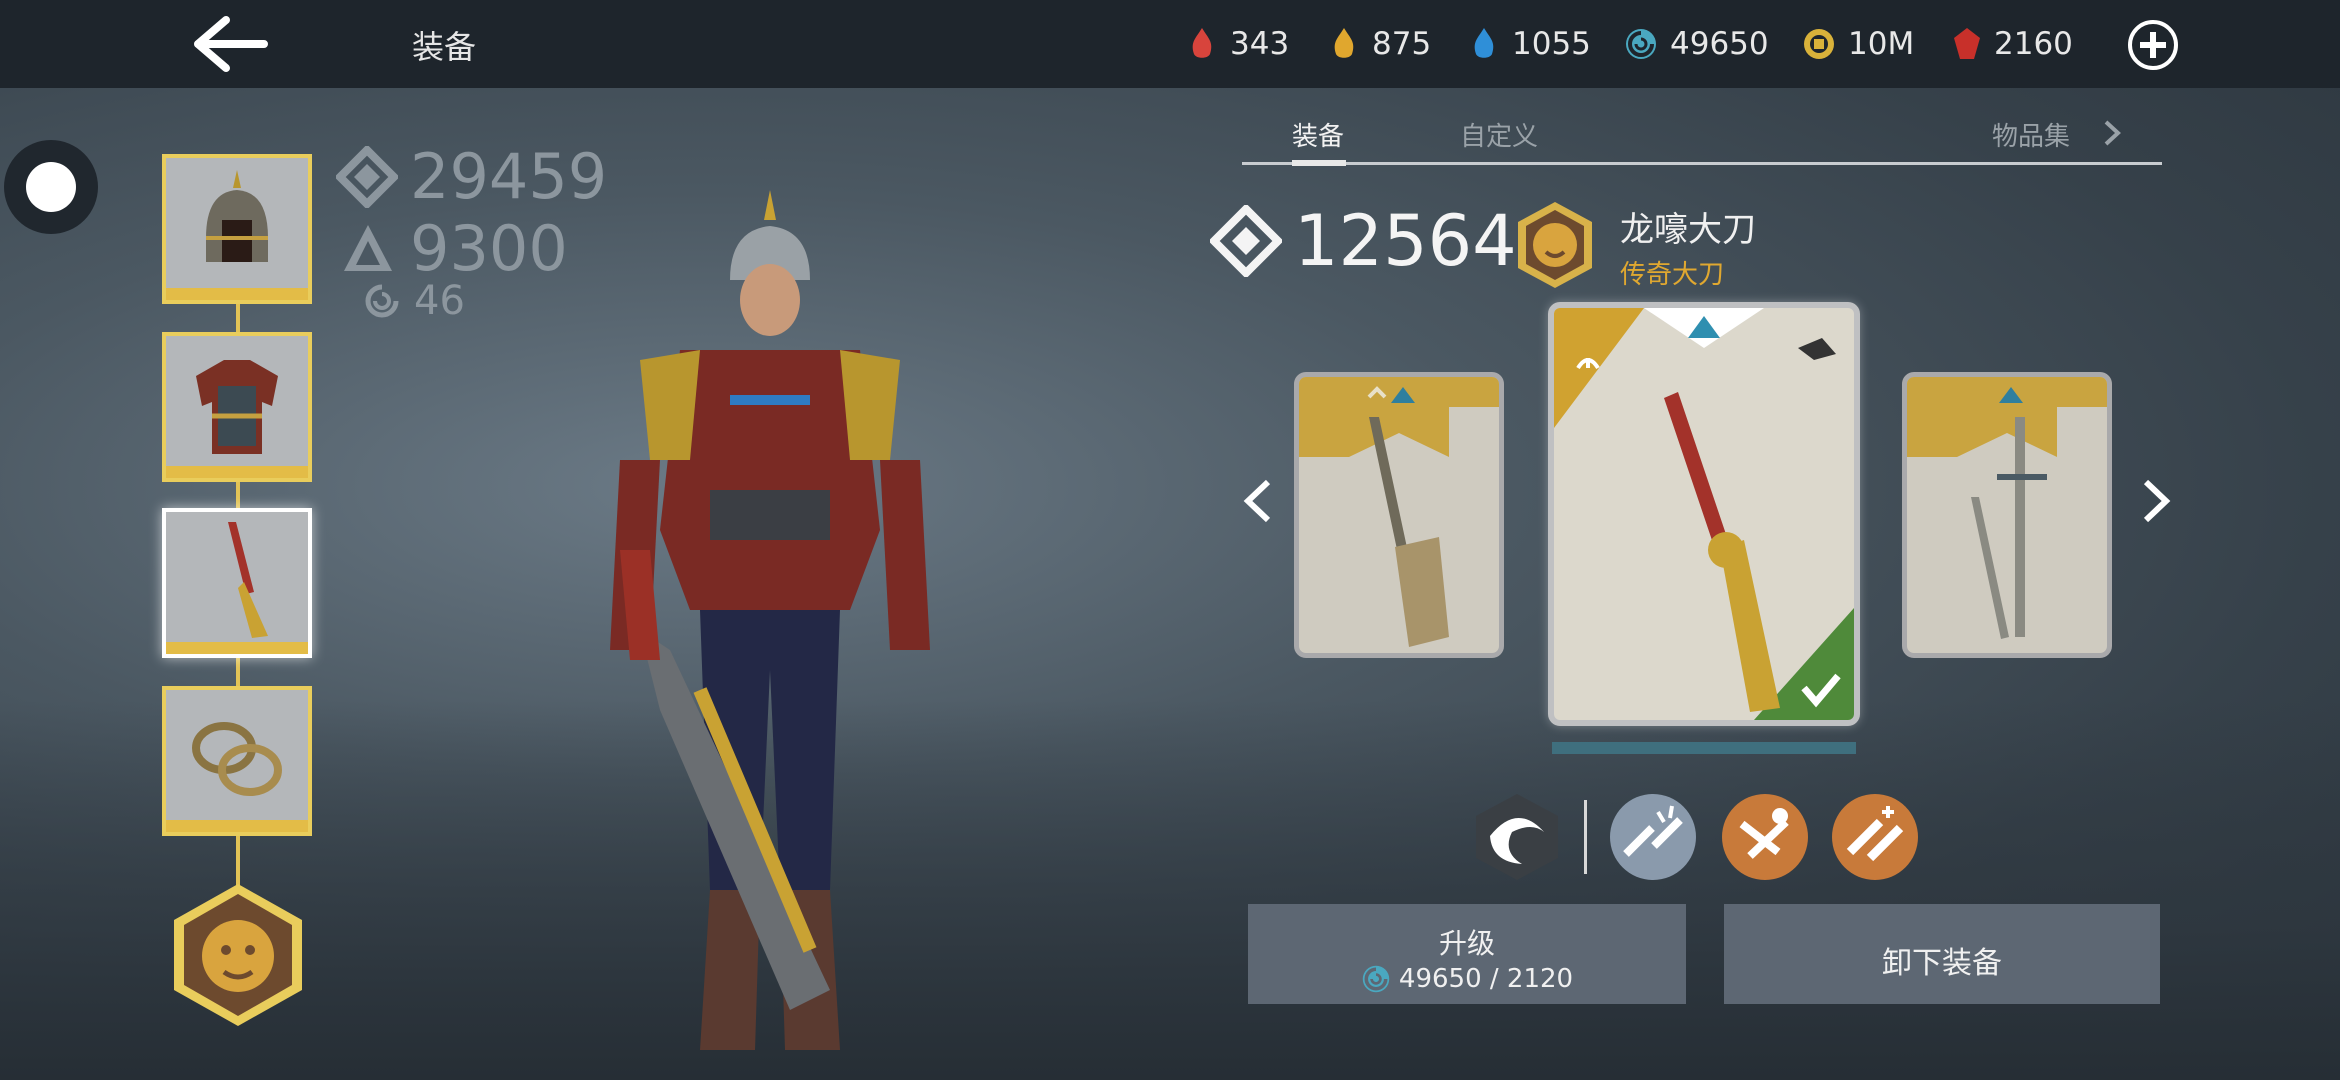  What do you see at coordinates (1585, 837) in the screenshot?
I see `skill-separator` at bounding box center [1585, 837].